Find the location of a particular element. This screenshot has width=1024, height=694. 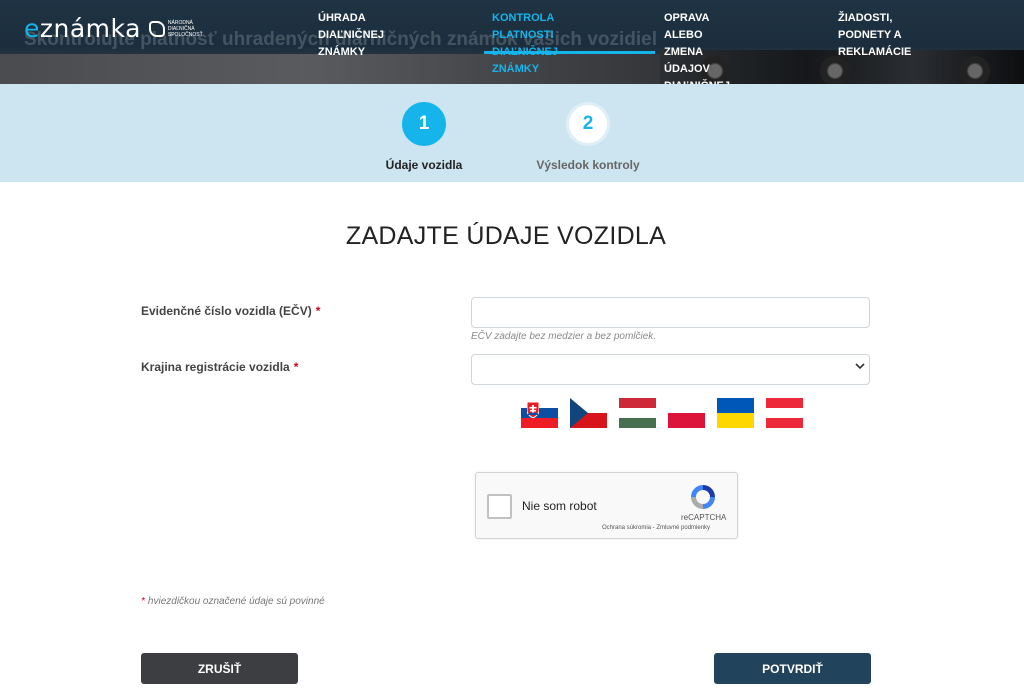

step-label: Údaje vozidla is located at coordinates (424, 165).